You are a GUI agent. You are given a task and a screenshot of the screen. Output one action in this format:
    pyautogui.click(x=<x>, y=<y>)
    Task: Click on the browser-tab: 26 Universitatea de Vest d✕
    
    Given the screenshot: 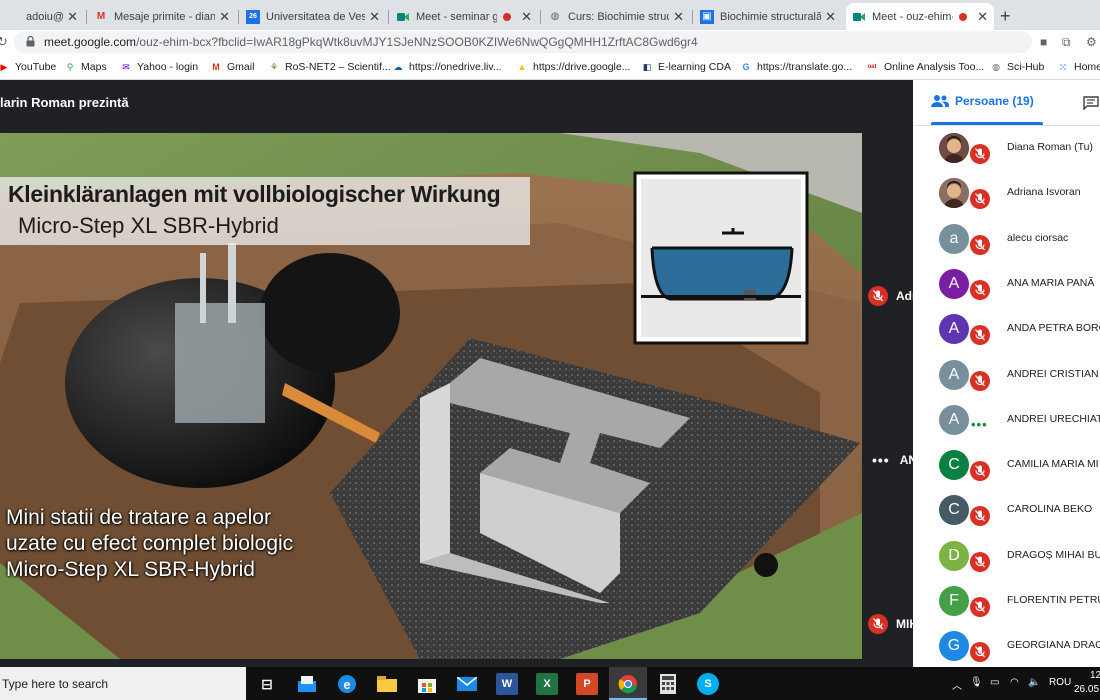 What is the action you would take?
    pyautogui.click(x=313, y=16)
    